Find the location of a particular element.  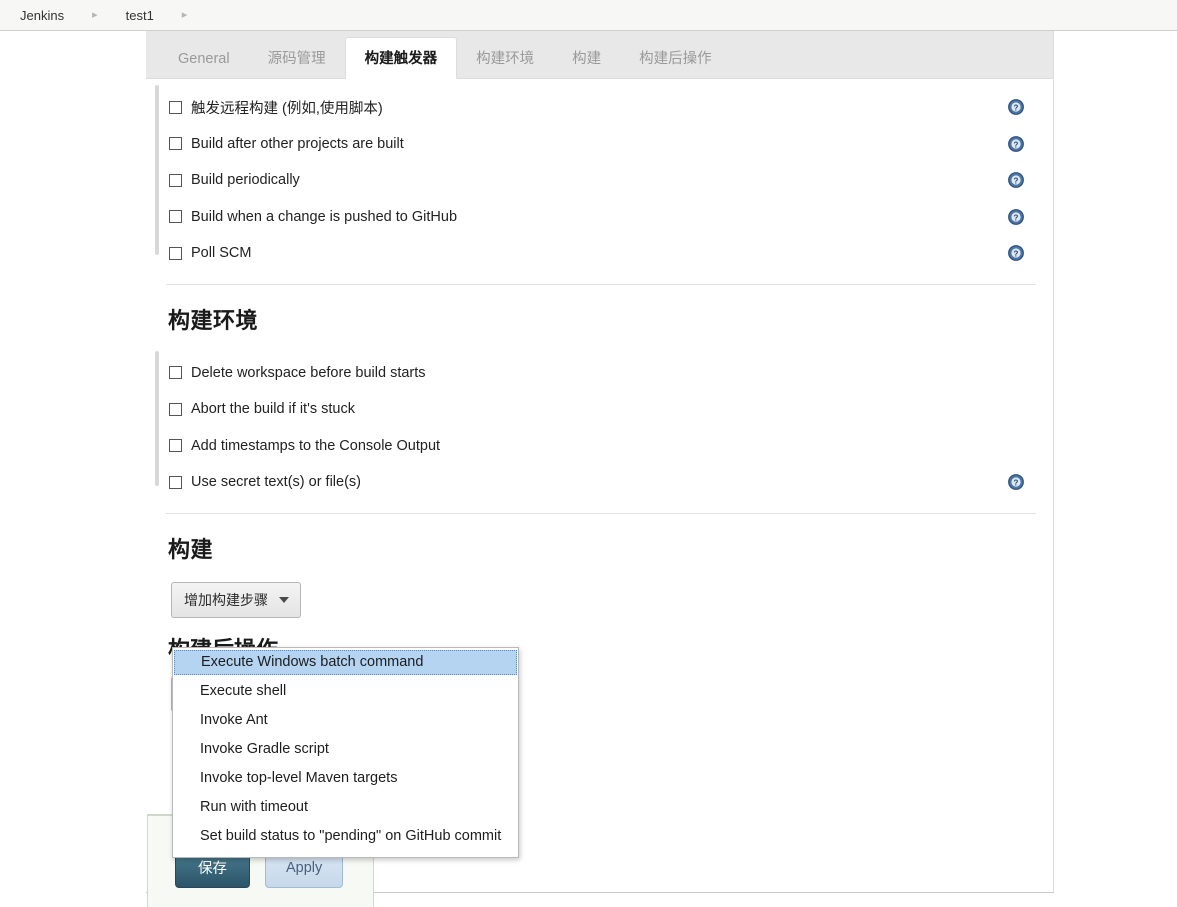

checkbox-label-build-periodically: Build periodically is located at coordinates (245, 180).